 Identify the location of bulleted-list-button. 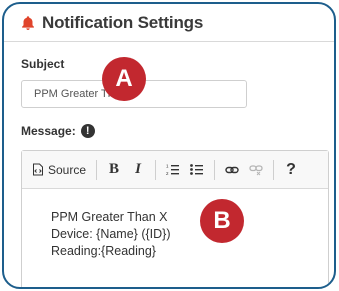
(197, 170).